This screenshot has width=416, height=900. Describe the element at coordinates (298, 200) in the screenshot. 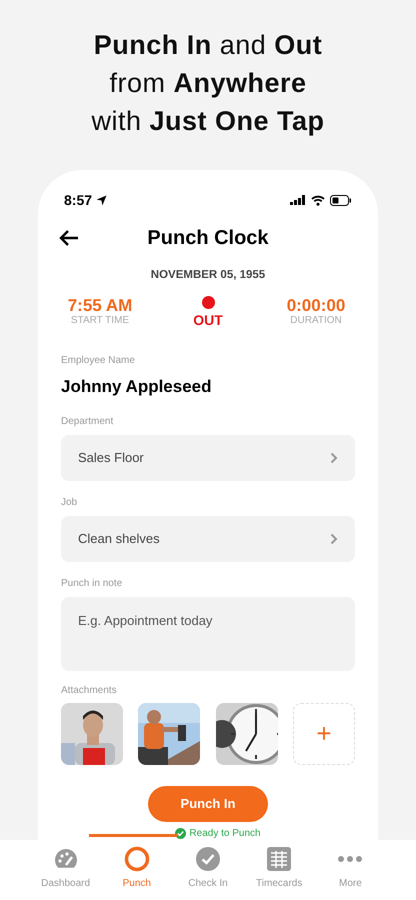

I see `signal-icon` at that location.